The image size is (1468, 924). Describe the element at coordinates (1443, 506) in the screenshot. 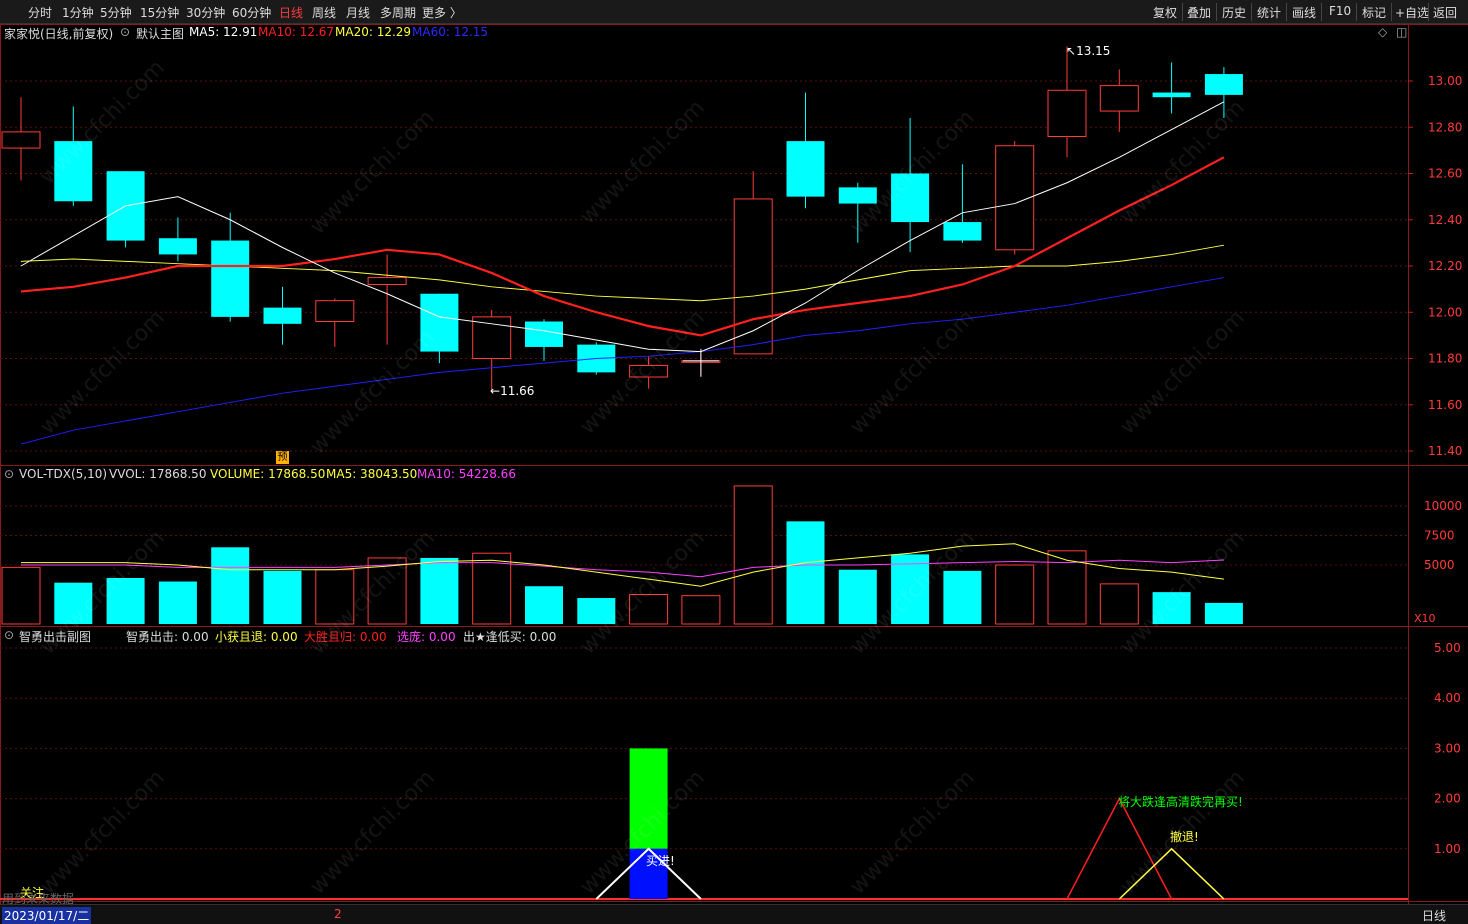

I see `volume-tick-label: 10000` at that location.